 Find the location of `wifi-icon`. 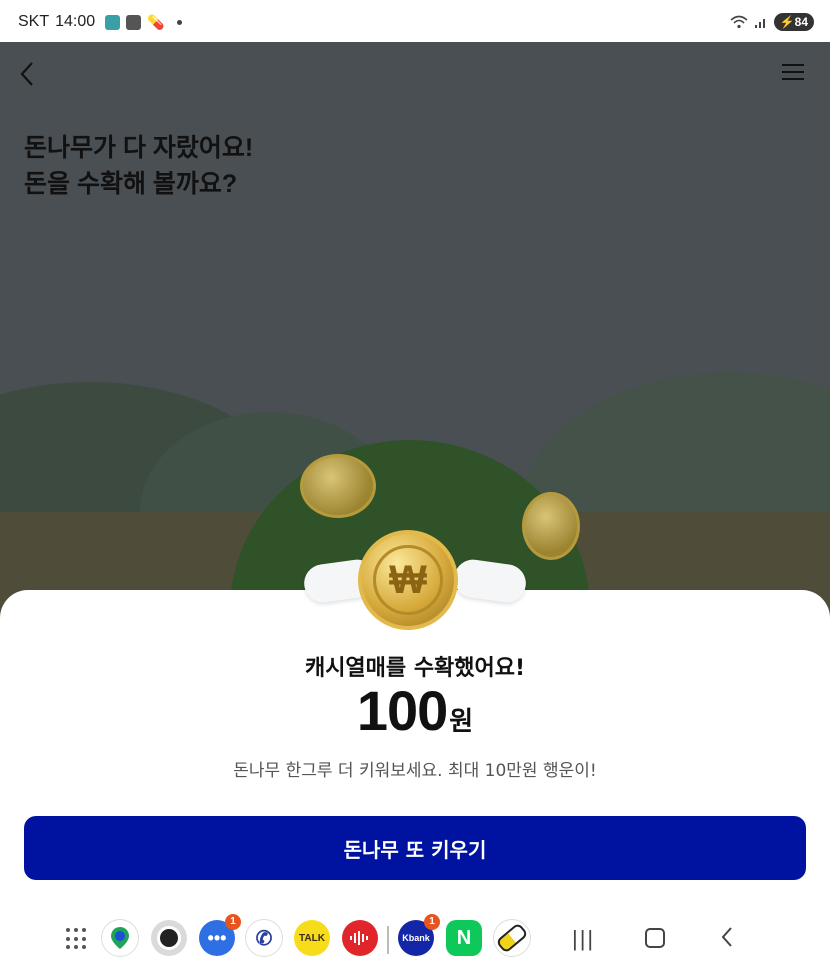

wifi-icon is located at coordinates (739, 22).